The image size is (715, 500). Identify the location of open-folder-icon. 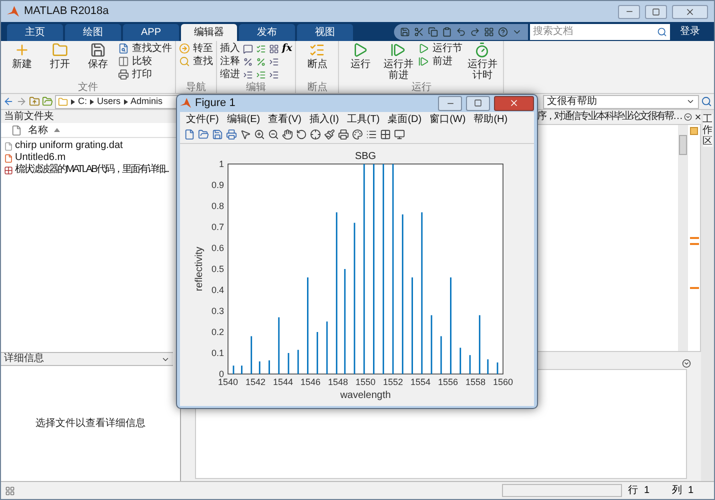
(203, 134).